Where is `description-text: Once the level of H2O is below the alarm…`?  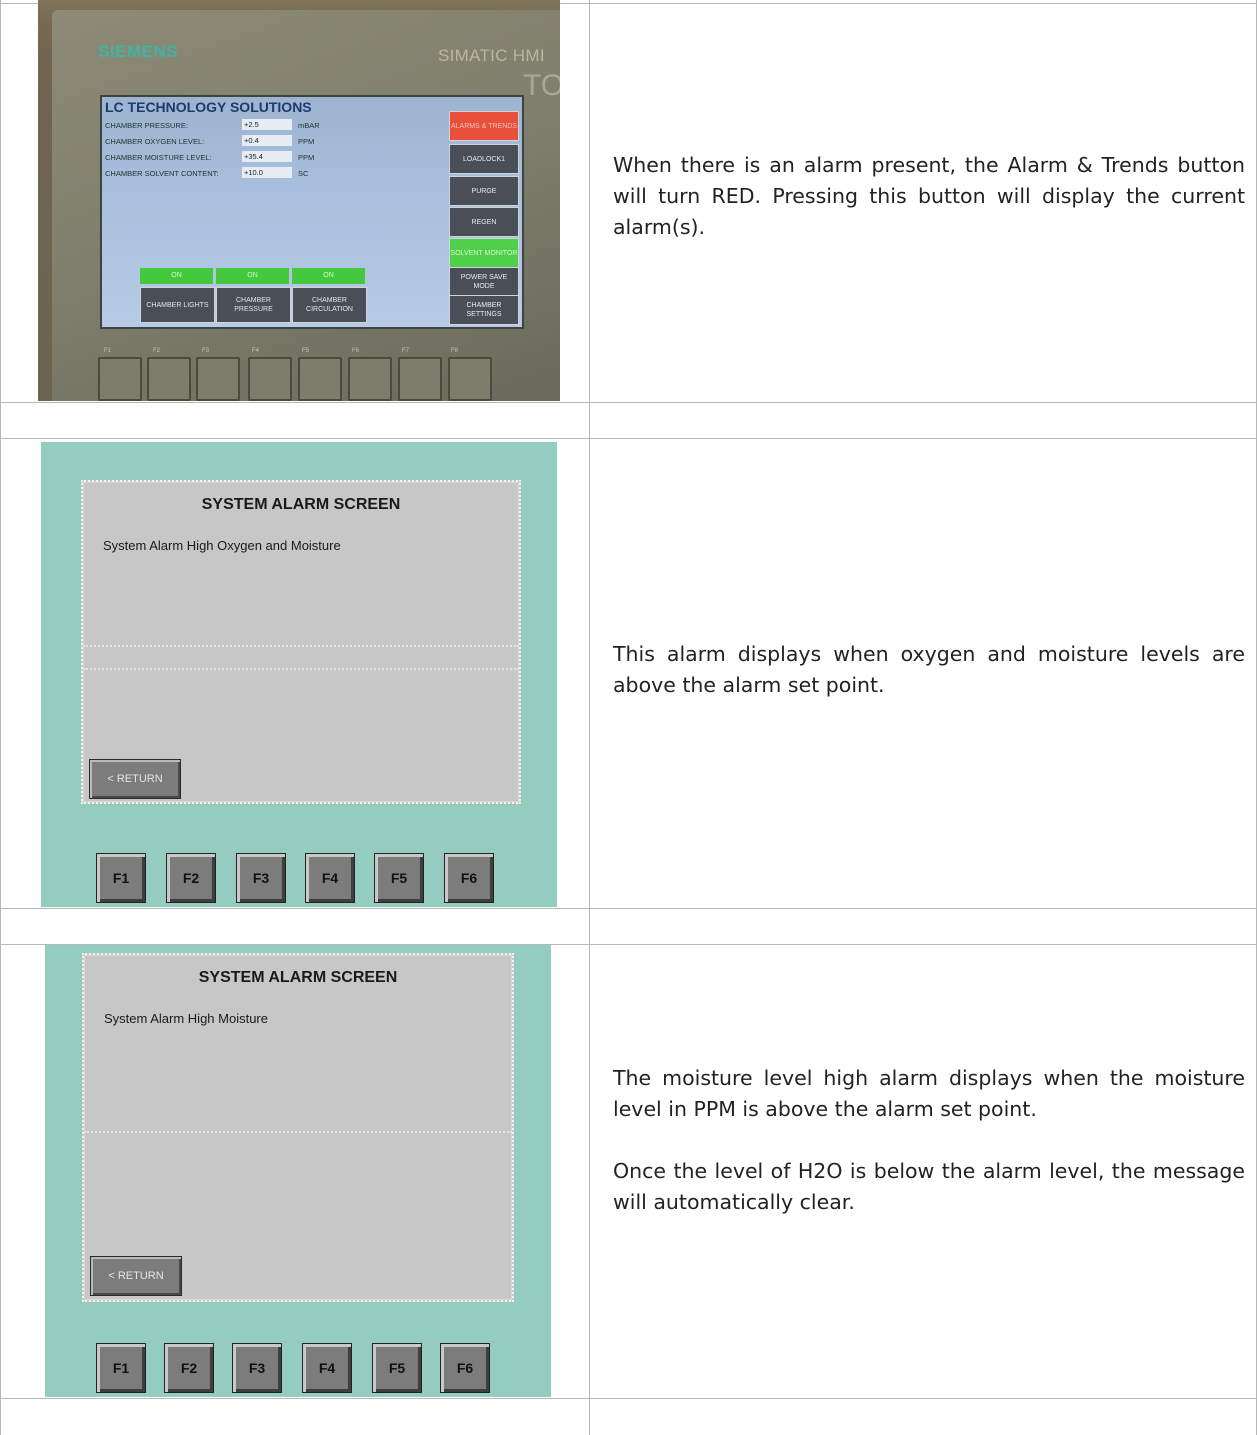 description-text: Once the level of H2O is below the alarm… is located at coordinates (929, 1186).